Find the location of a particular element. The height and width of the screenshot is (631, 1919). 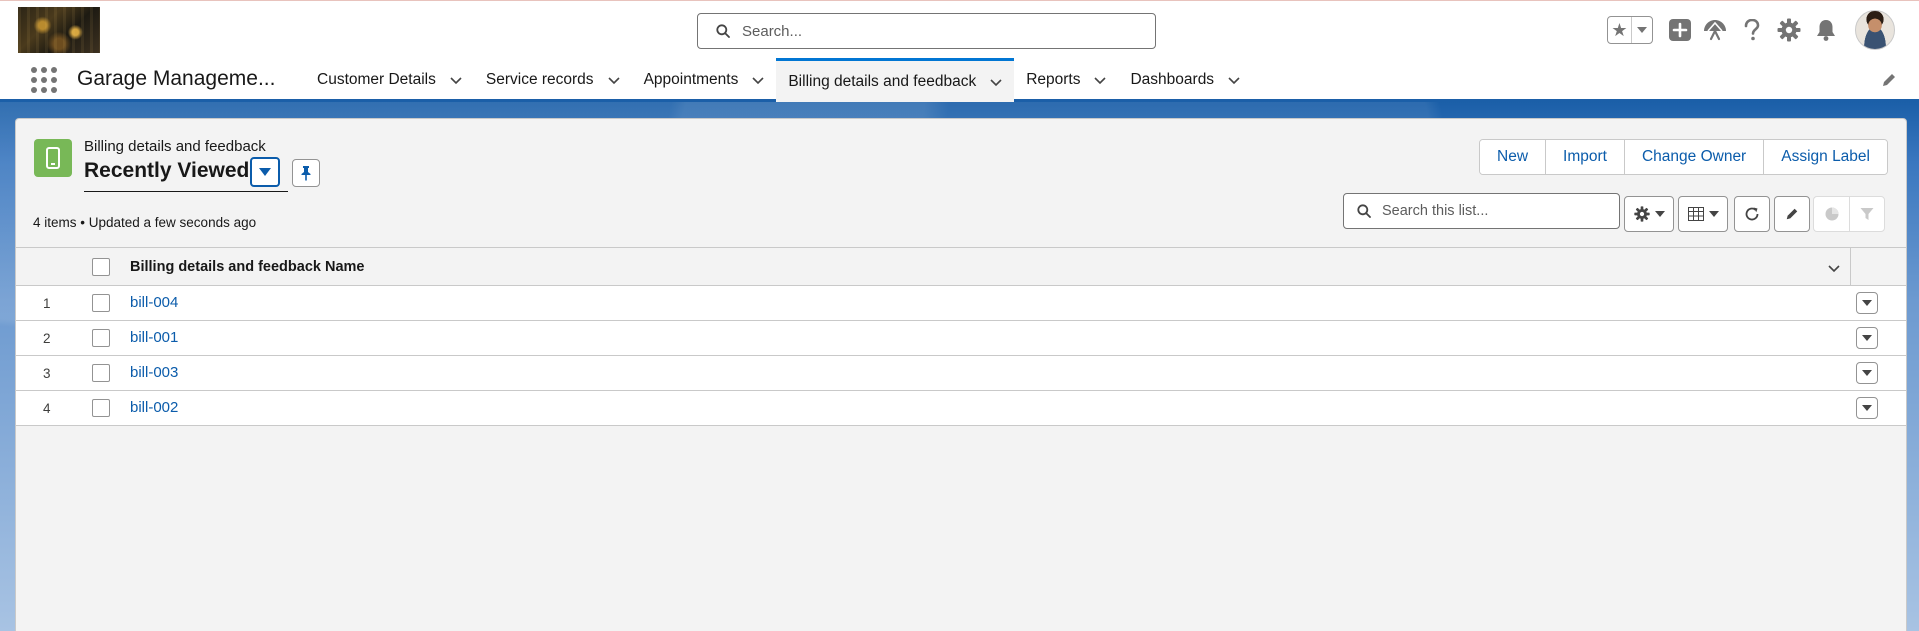

app-launcher-icon is located at coordinates (44, 80).